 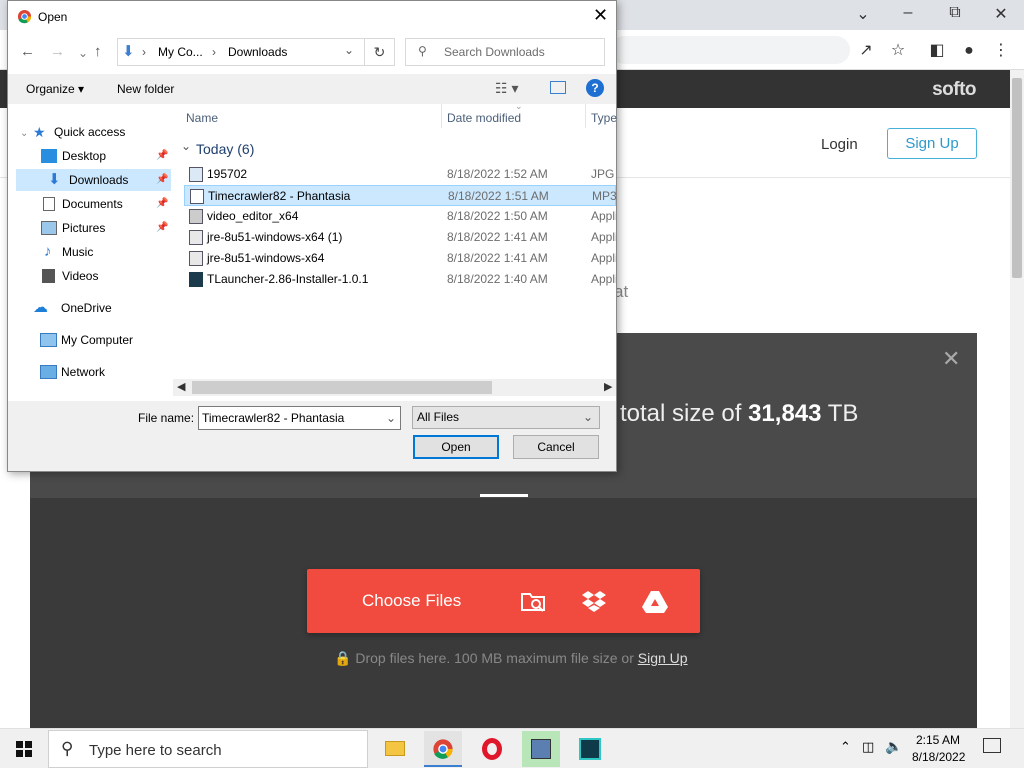 What do you see at coordinates (492, 749) in the screenshot?
I see `opera-app` at bounding box center [492, 749].